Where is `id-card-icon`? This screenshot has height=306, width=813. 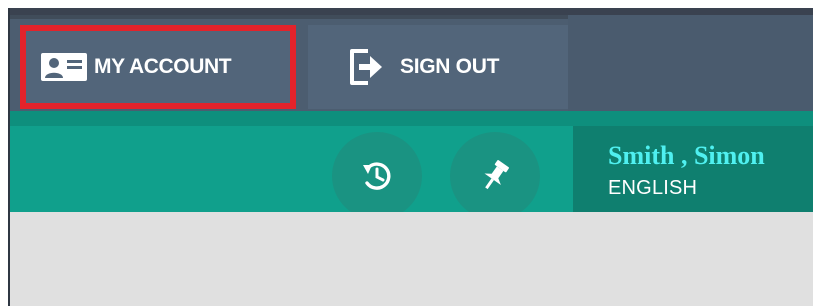 id-card-icon is located at coordinates (64, 67).